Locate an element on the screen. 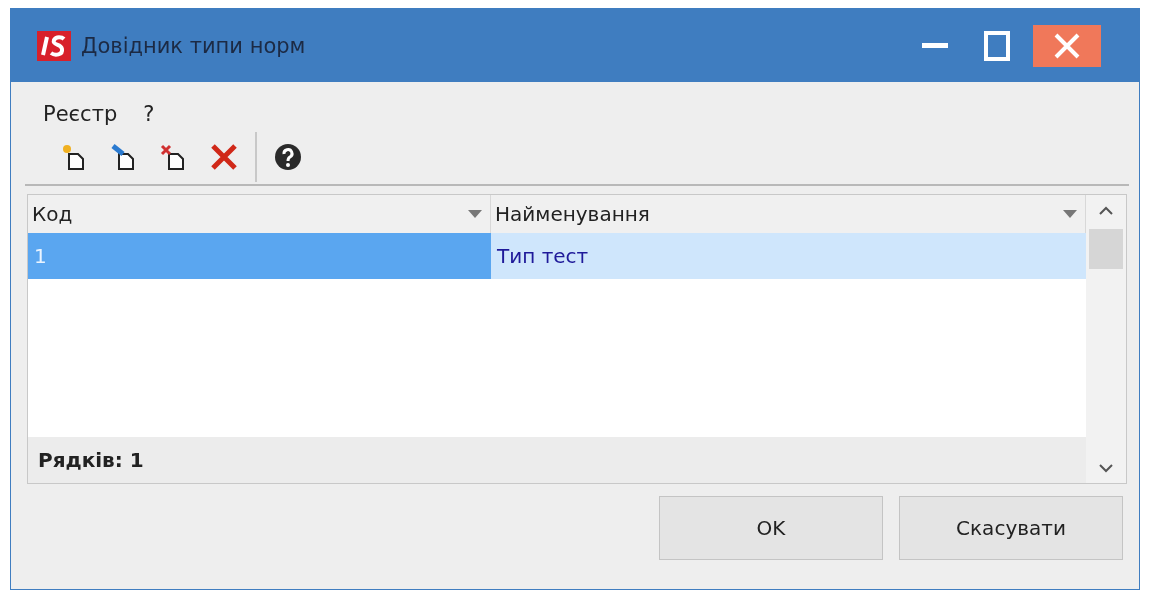 This screenshot has height=592, width=1151. menu-item: ? is located at coordinates (149, 115).